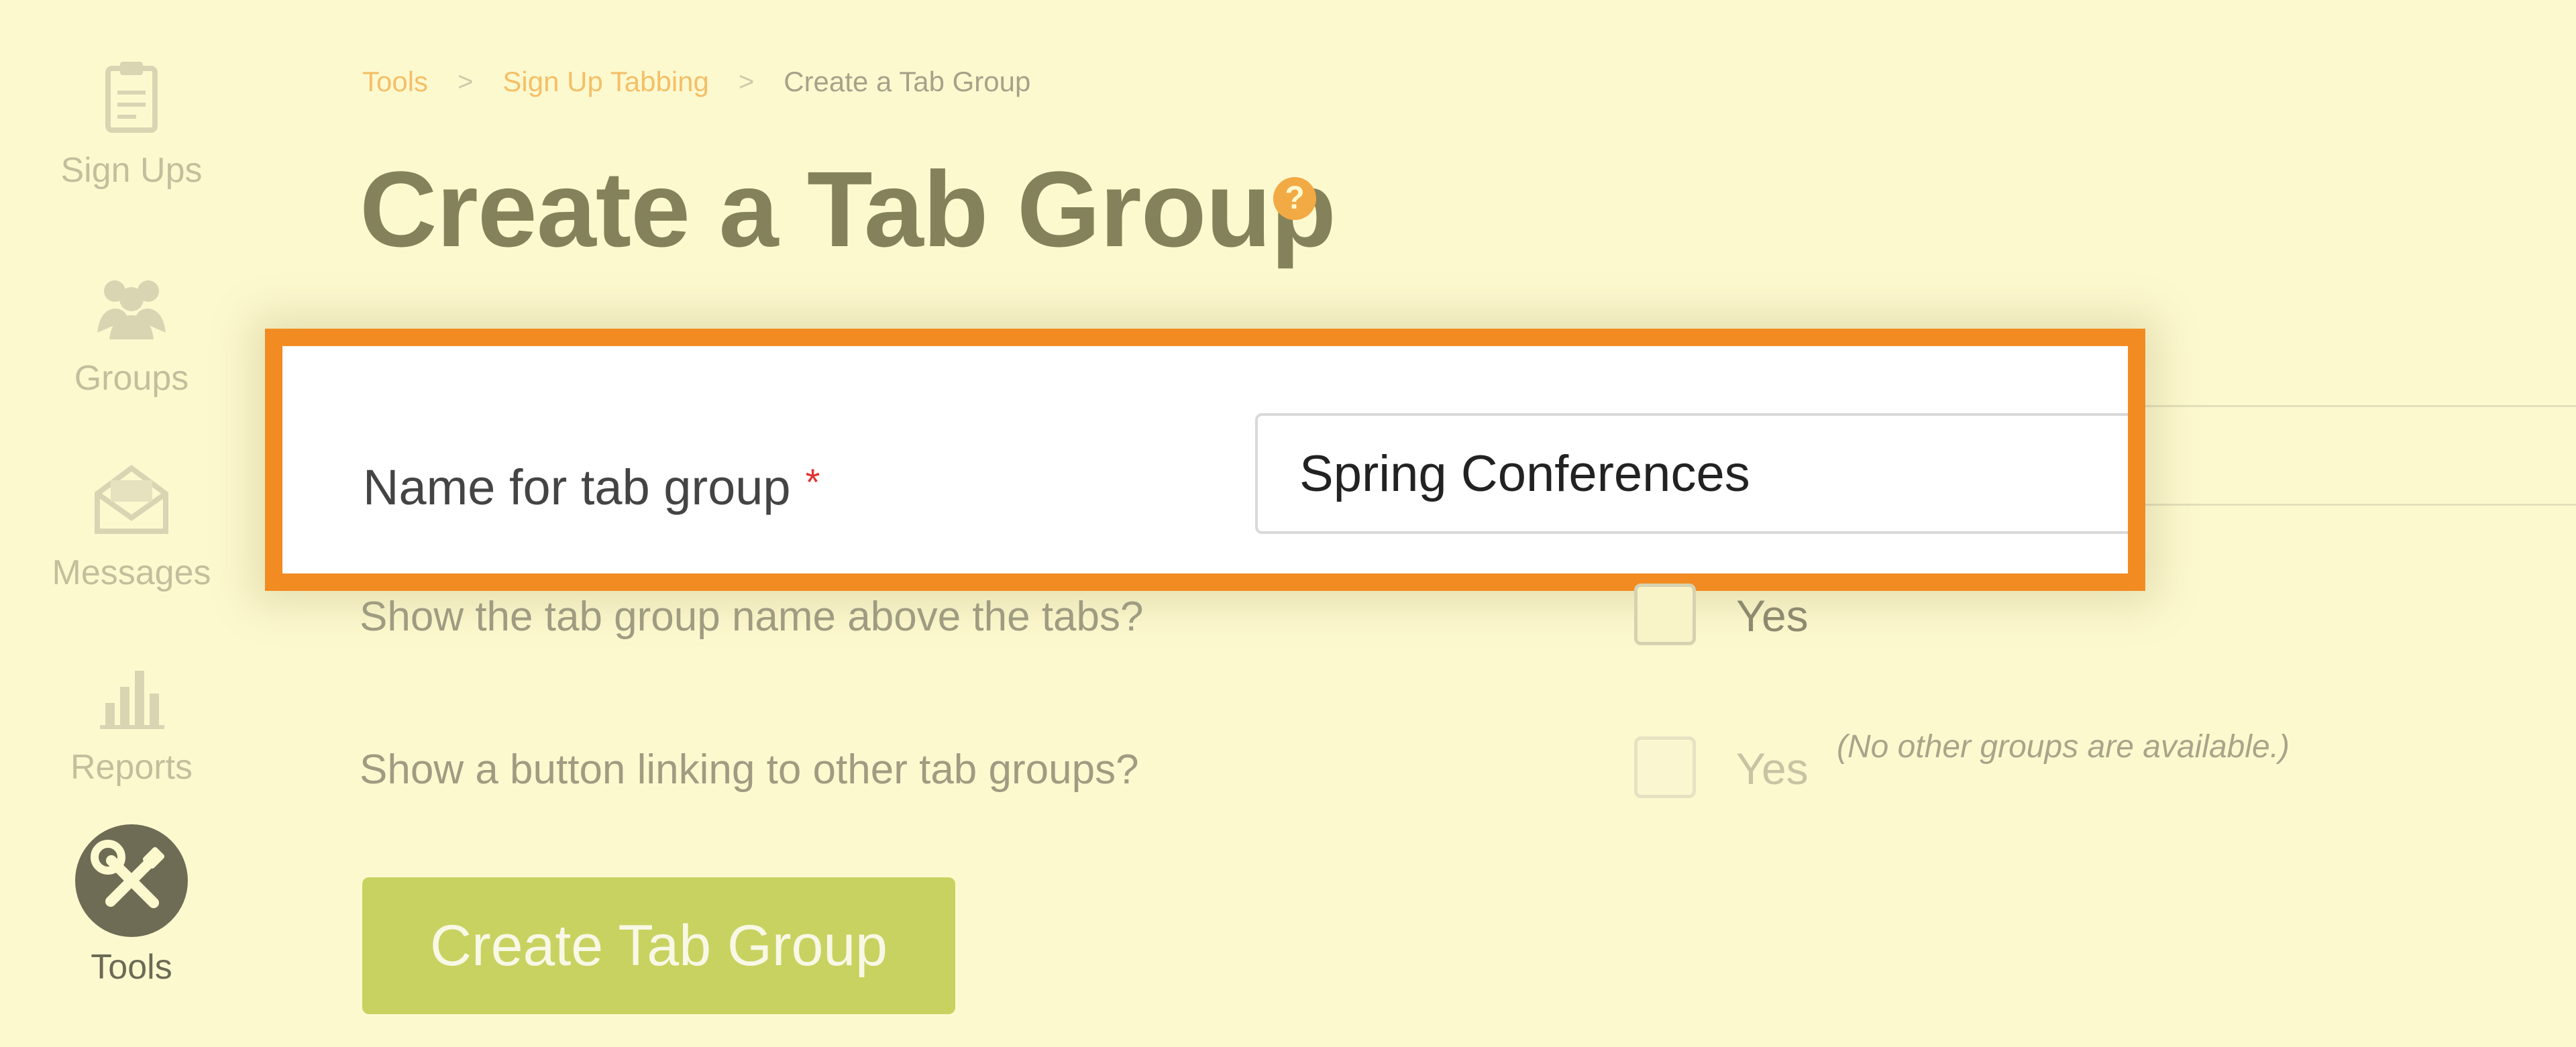 The height and width of the screenshot is (1047, 2576). I want to click on sidebar-item-groups: Groups, so click(131, 330).